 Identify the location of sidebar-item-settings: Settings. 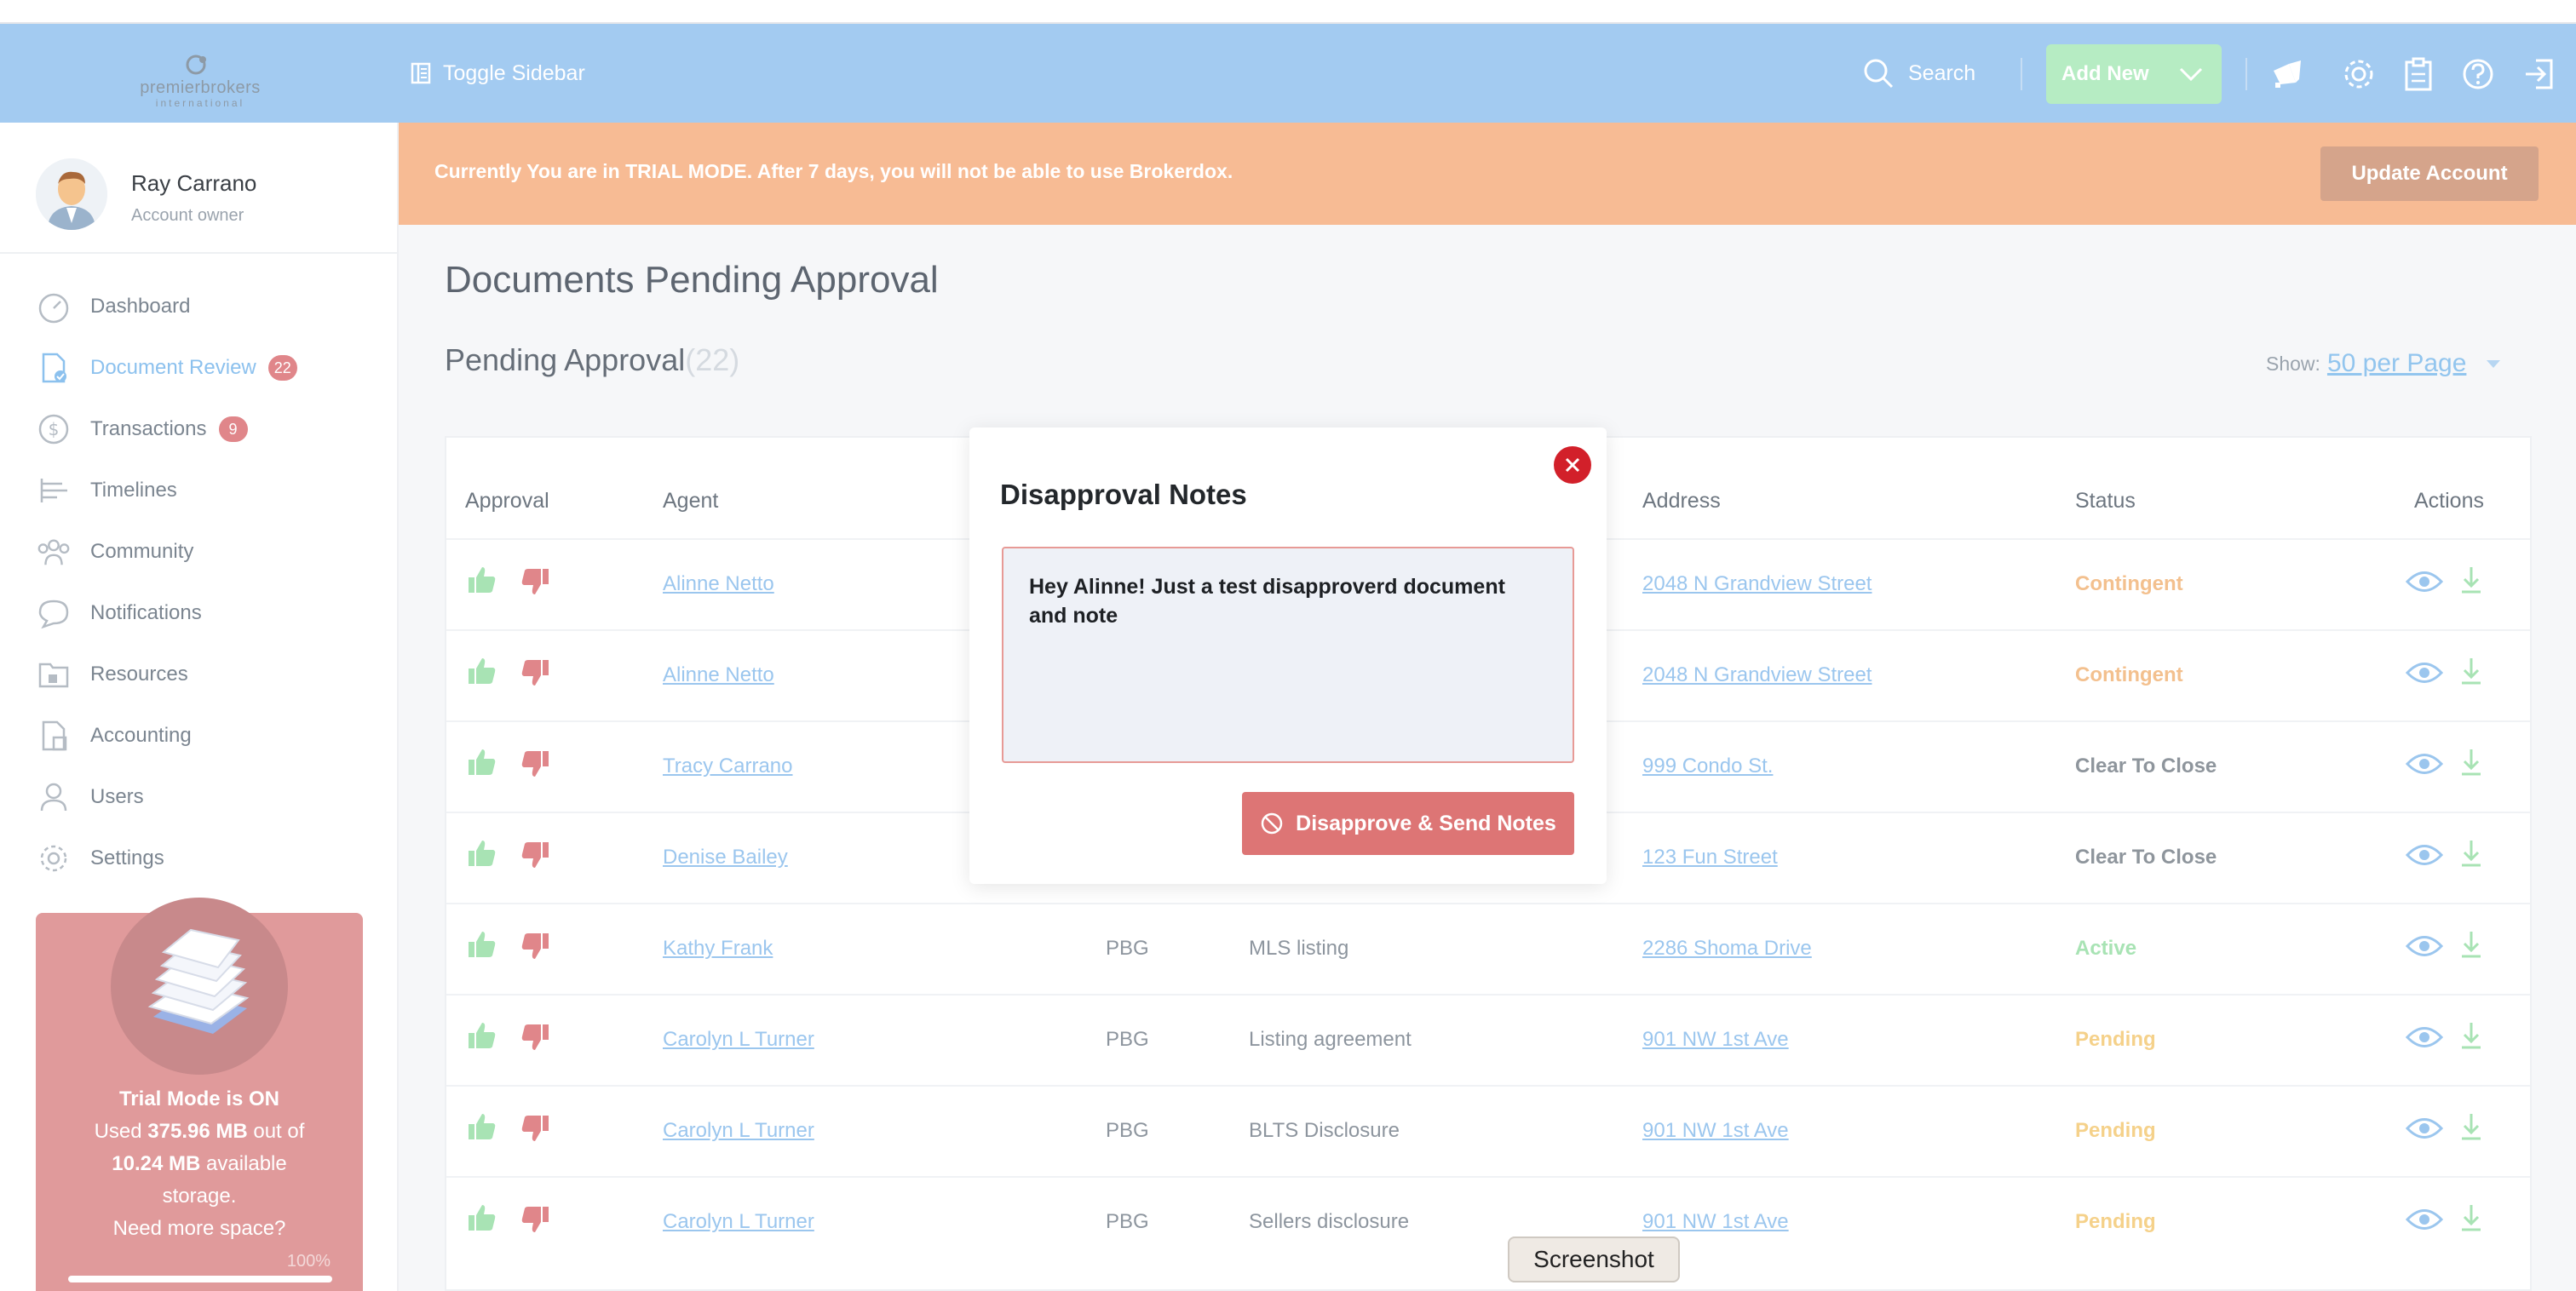
(207, 858).